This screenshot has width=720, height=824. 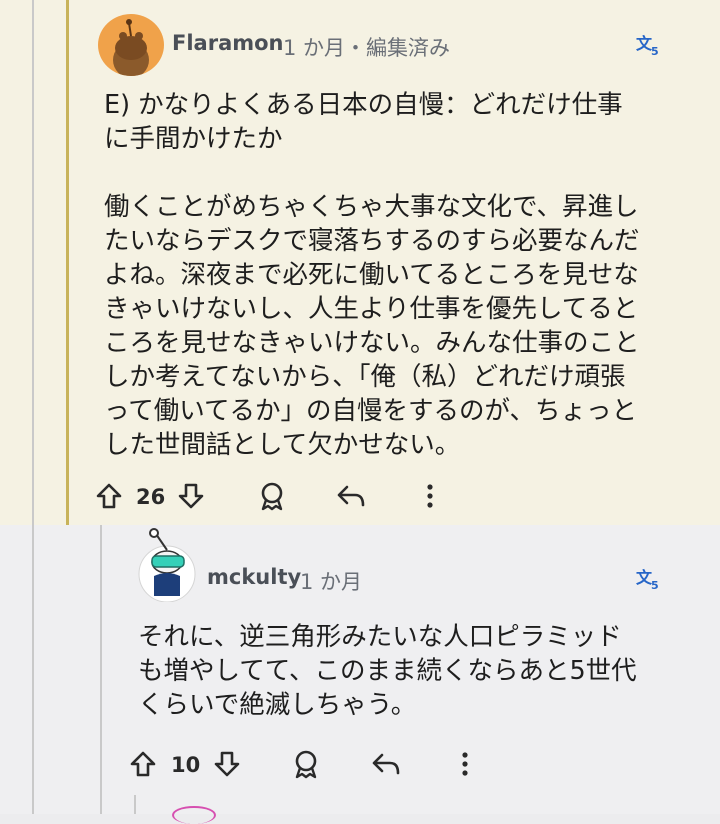 I want to click on thread-line-reply, so click(x=101, y=669).